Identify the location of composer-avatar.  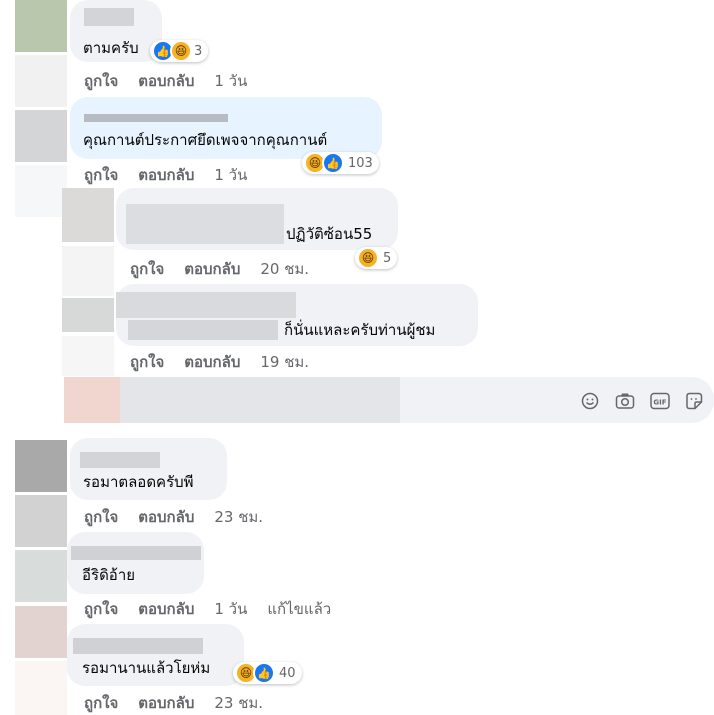
(92, 400).